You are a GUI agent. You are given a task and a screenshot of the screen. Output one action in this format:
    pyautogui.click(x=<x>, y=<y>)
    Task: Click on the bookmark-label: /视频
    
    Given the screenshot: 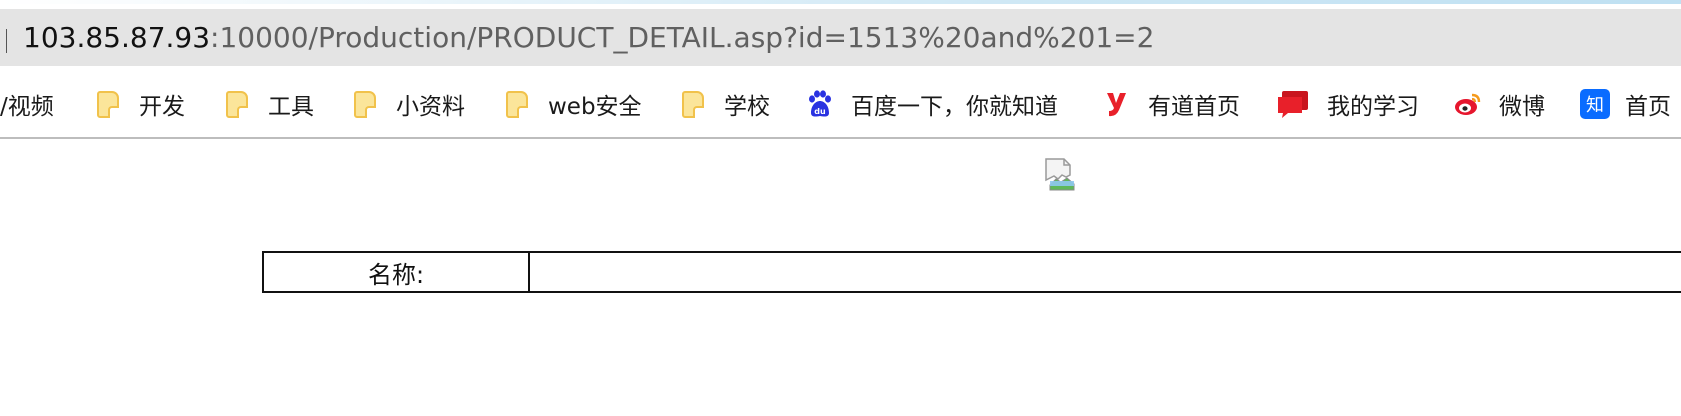 What is the action you would take?
    pyautogui.click(x=27, y=107)
    